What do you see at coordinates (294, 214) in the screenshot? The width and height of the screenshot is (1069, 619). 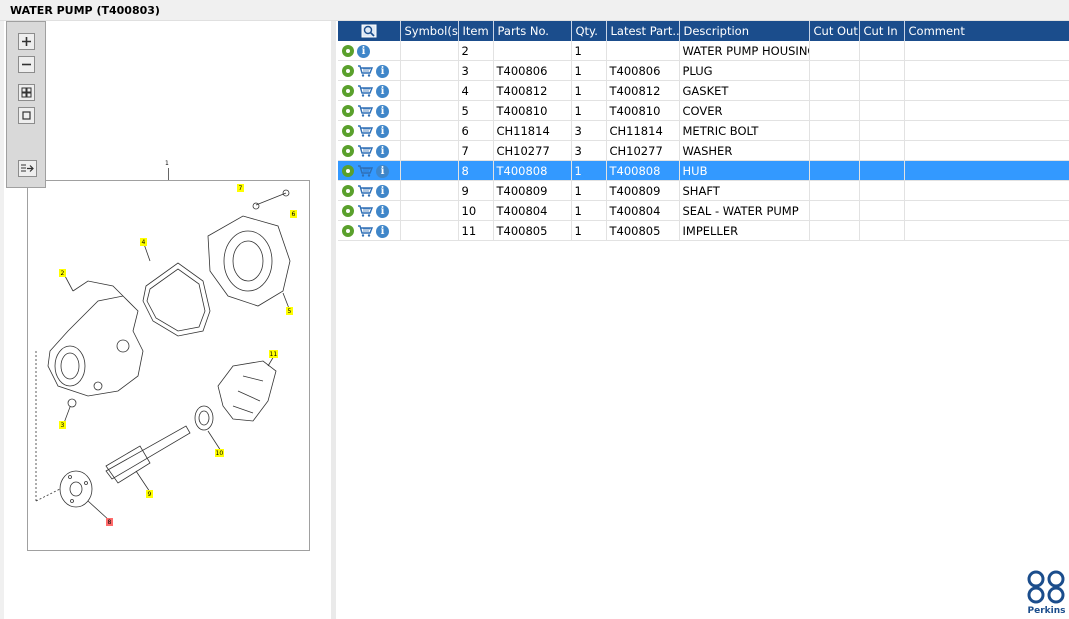 I see `callout-6: 6` at bounding box center [294, 214].